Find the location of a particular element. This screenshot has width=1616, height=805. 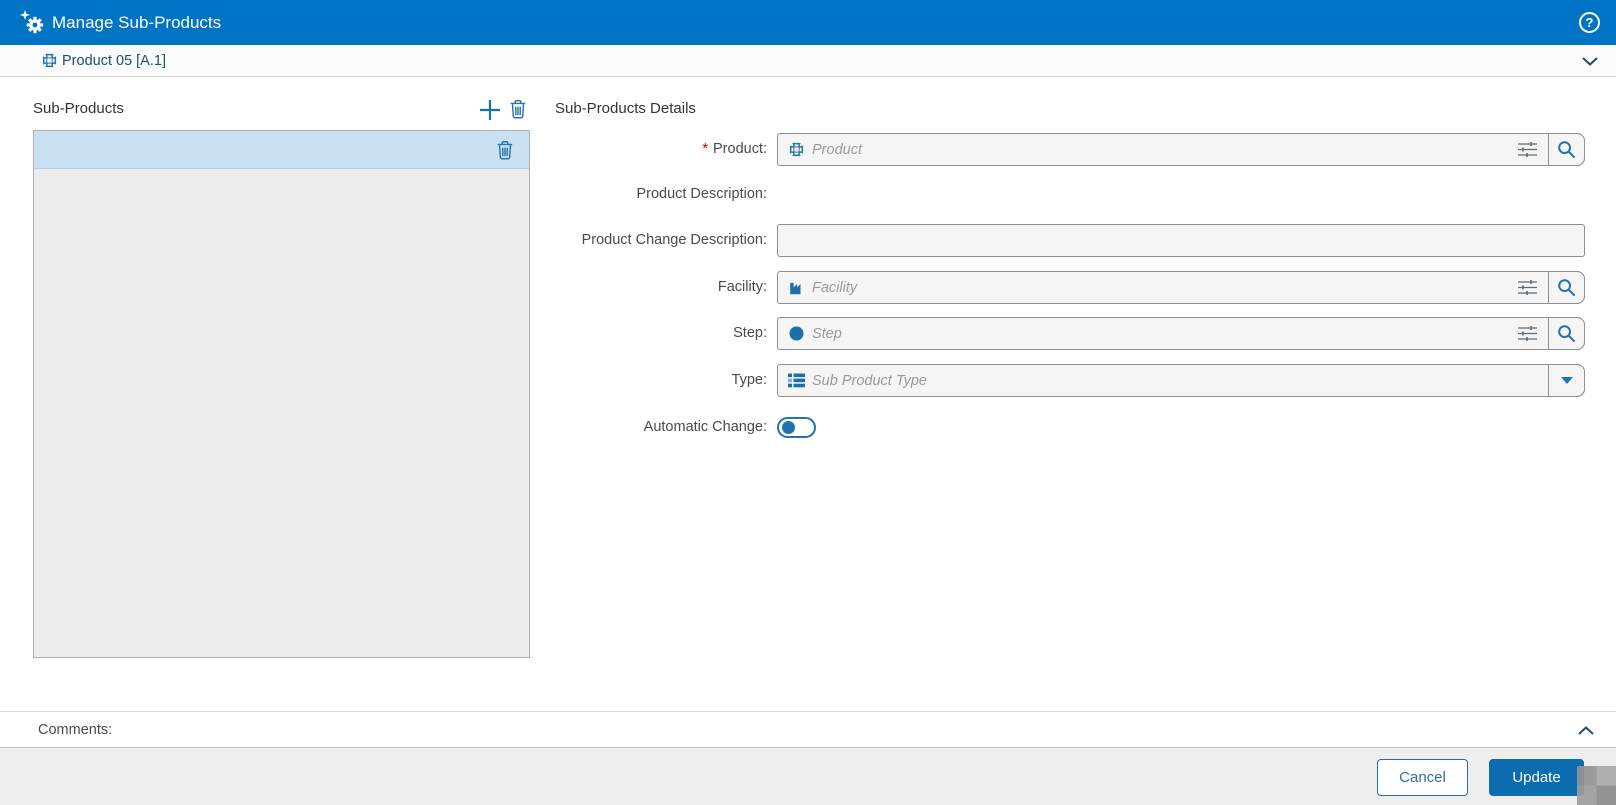

step-circle-icon is located at coordinates (796, 334).